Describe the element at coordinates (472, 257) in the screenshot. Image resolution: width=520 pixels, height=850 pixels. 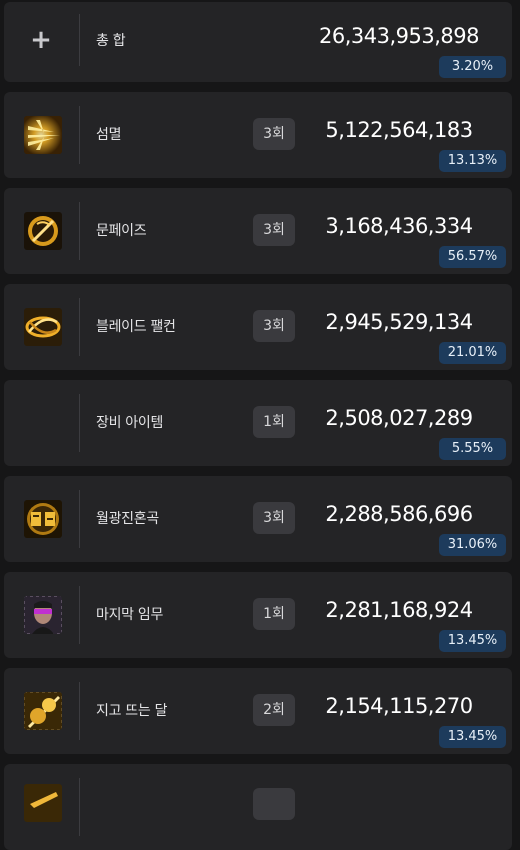
I see `skill-percent-badge: 56.57%` at that location.